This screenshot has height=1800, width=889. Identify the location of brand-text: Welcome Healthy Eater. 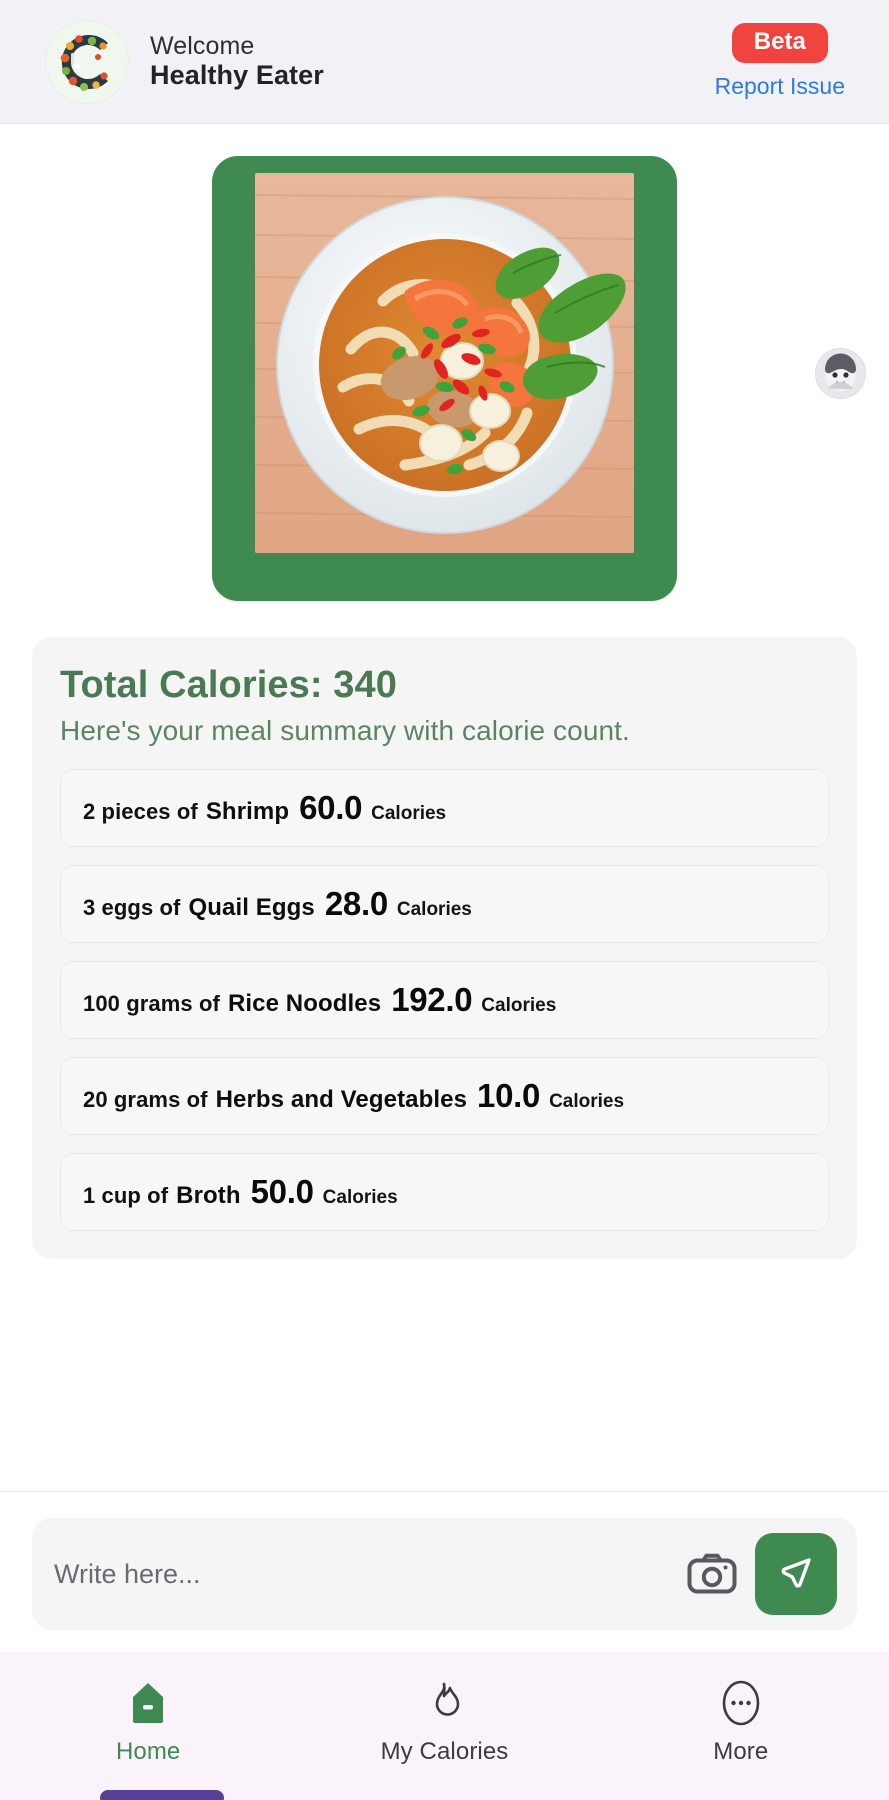
(237, 61).